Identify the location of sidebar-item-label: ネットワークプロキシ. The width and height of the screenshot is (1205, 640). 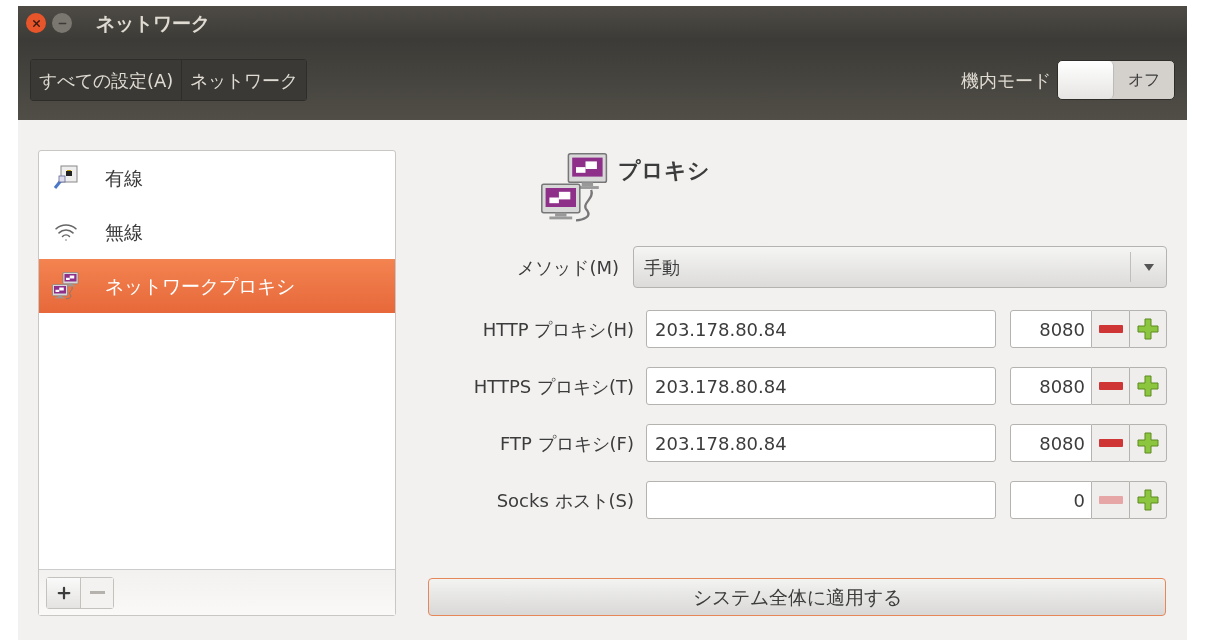
(200, 286).